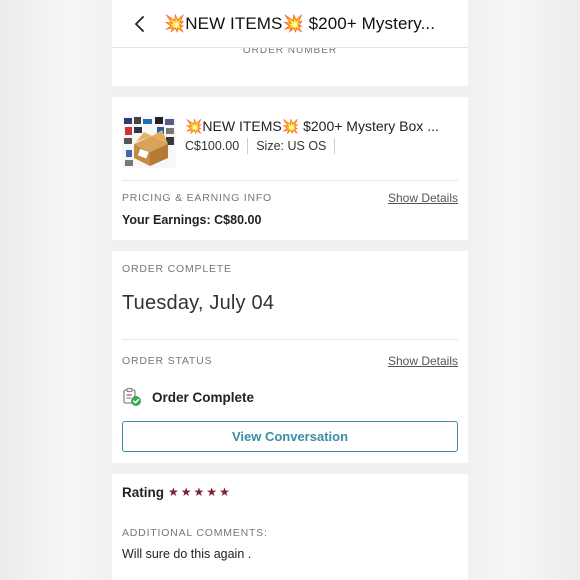 This screenshot has width=580, height=580. Describe the element at coordinates (167, 361) in the screenshot. I see `order-status-label: ORDER STATUS` at that location.